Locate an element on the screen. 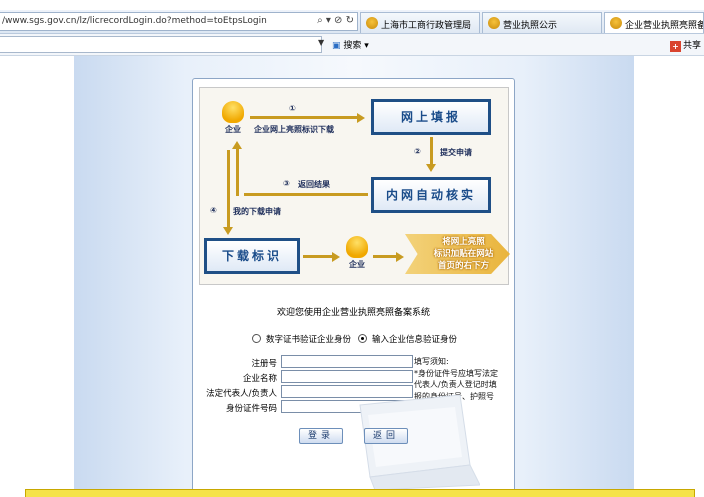 Image resolution: width=704 pixels, height=497 pixels. step3-number: ③ is located at coordinates (286, 183).